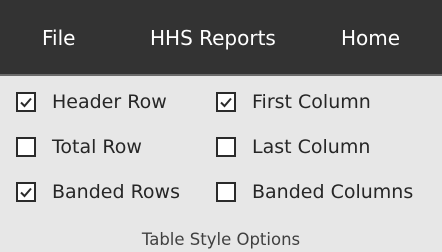 The height and width of the screenshot is (252, 442). What do you see at coordinates (226, 192) in the screenshot?
I see `banded-columns-checkbox` at bounding box center [226, 192].